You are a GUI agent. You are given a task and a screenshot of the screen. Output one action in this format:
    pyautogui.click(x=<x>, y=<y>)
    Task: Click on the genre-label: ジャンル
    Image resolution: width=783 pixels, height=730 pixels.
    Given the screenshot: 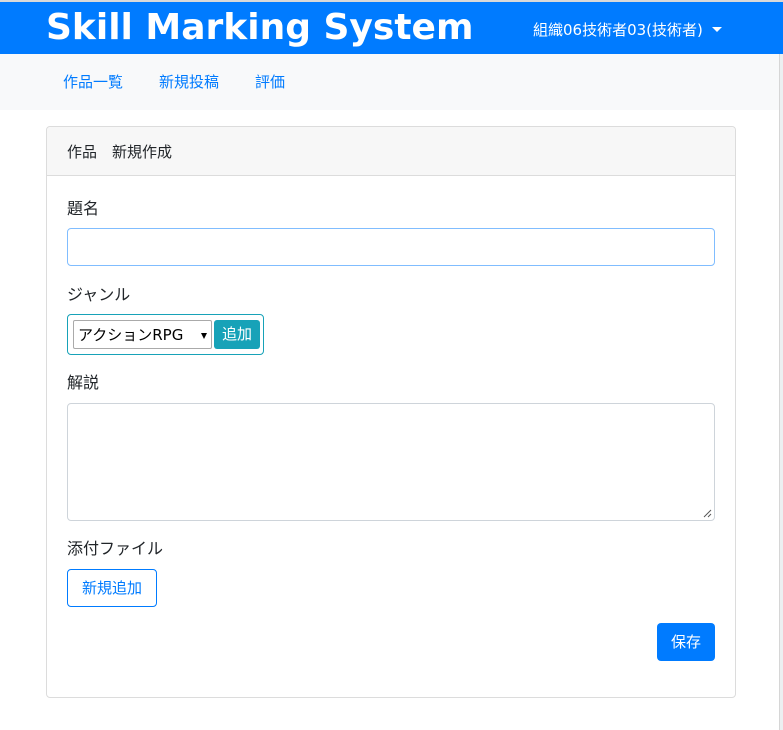 What is the action you would take?
    pyautogui.click(x=99, y=294)
    